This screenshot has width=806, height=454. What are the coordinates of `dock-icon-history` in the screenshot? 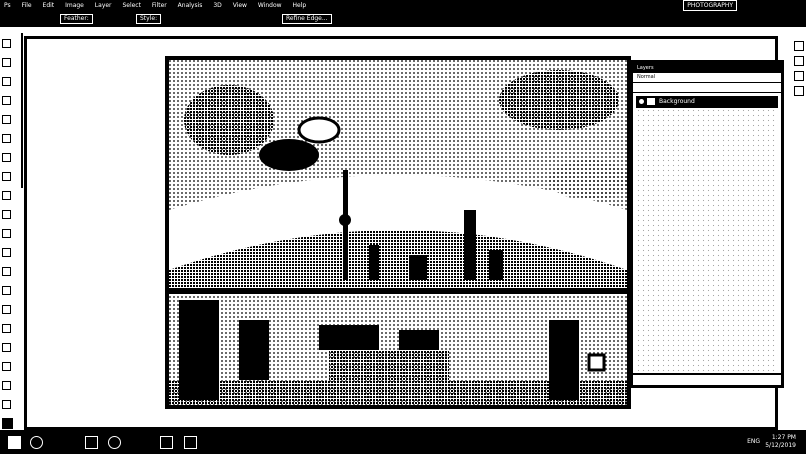 It's located at (799, 46).